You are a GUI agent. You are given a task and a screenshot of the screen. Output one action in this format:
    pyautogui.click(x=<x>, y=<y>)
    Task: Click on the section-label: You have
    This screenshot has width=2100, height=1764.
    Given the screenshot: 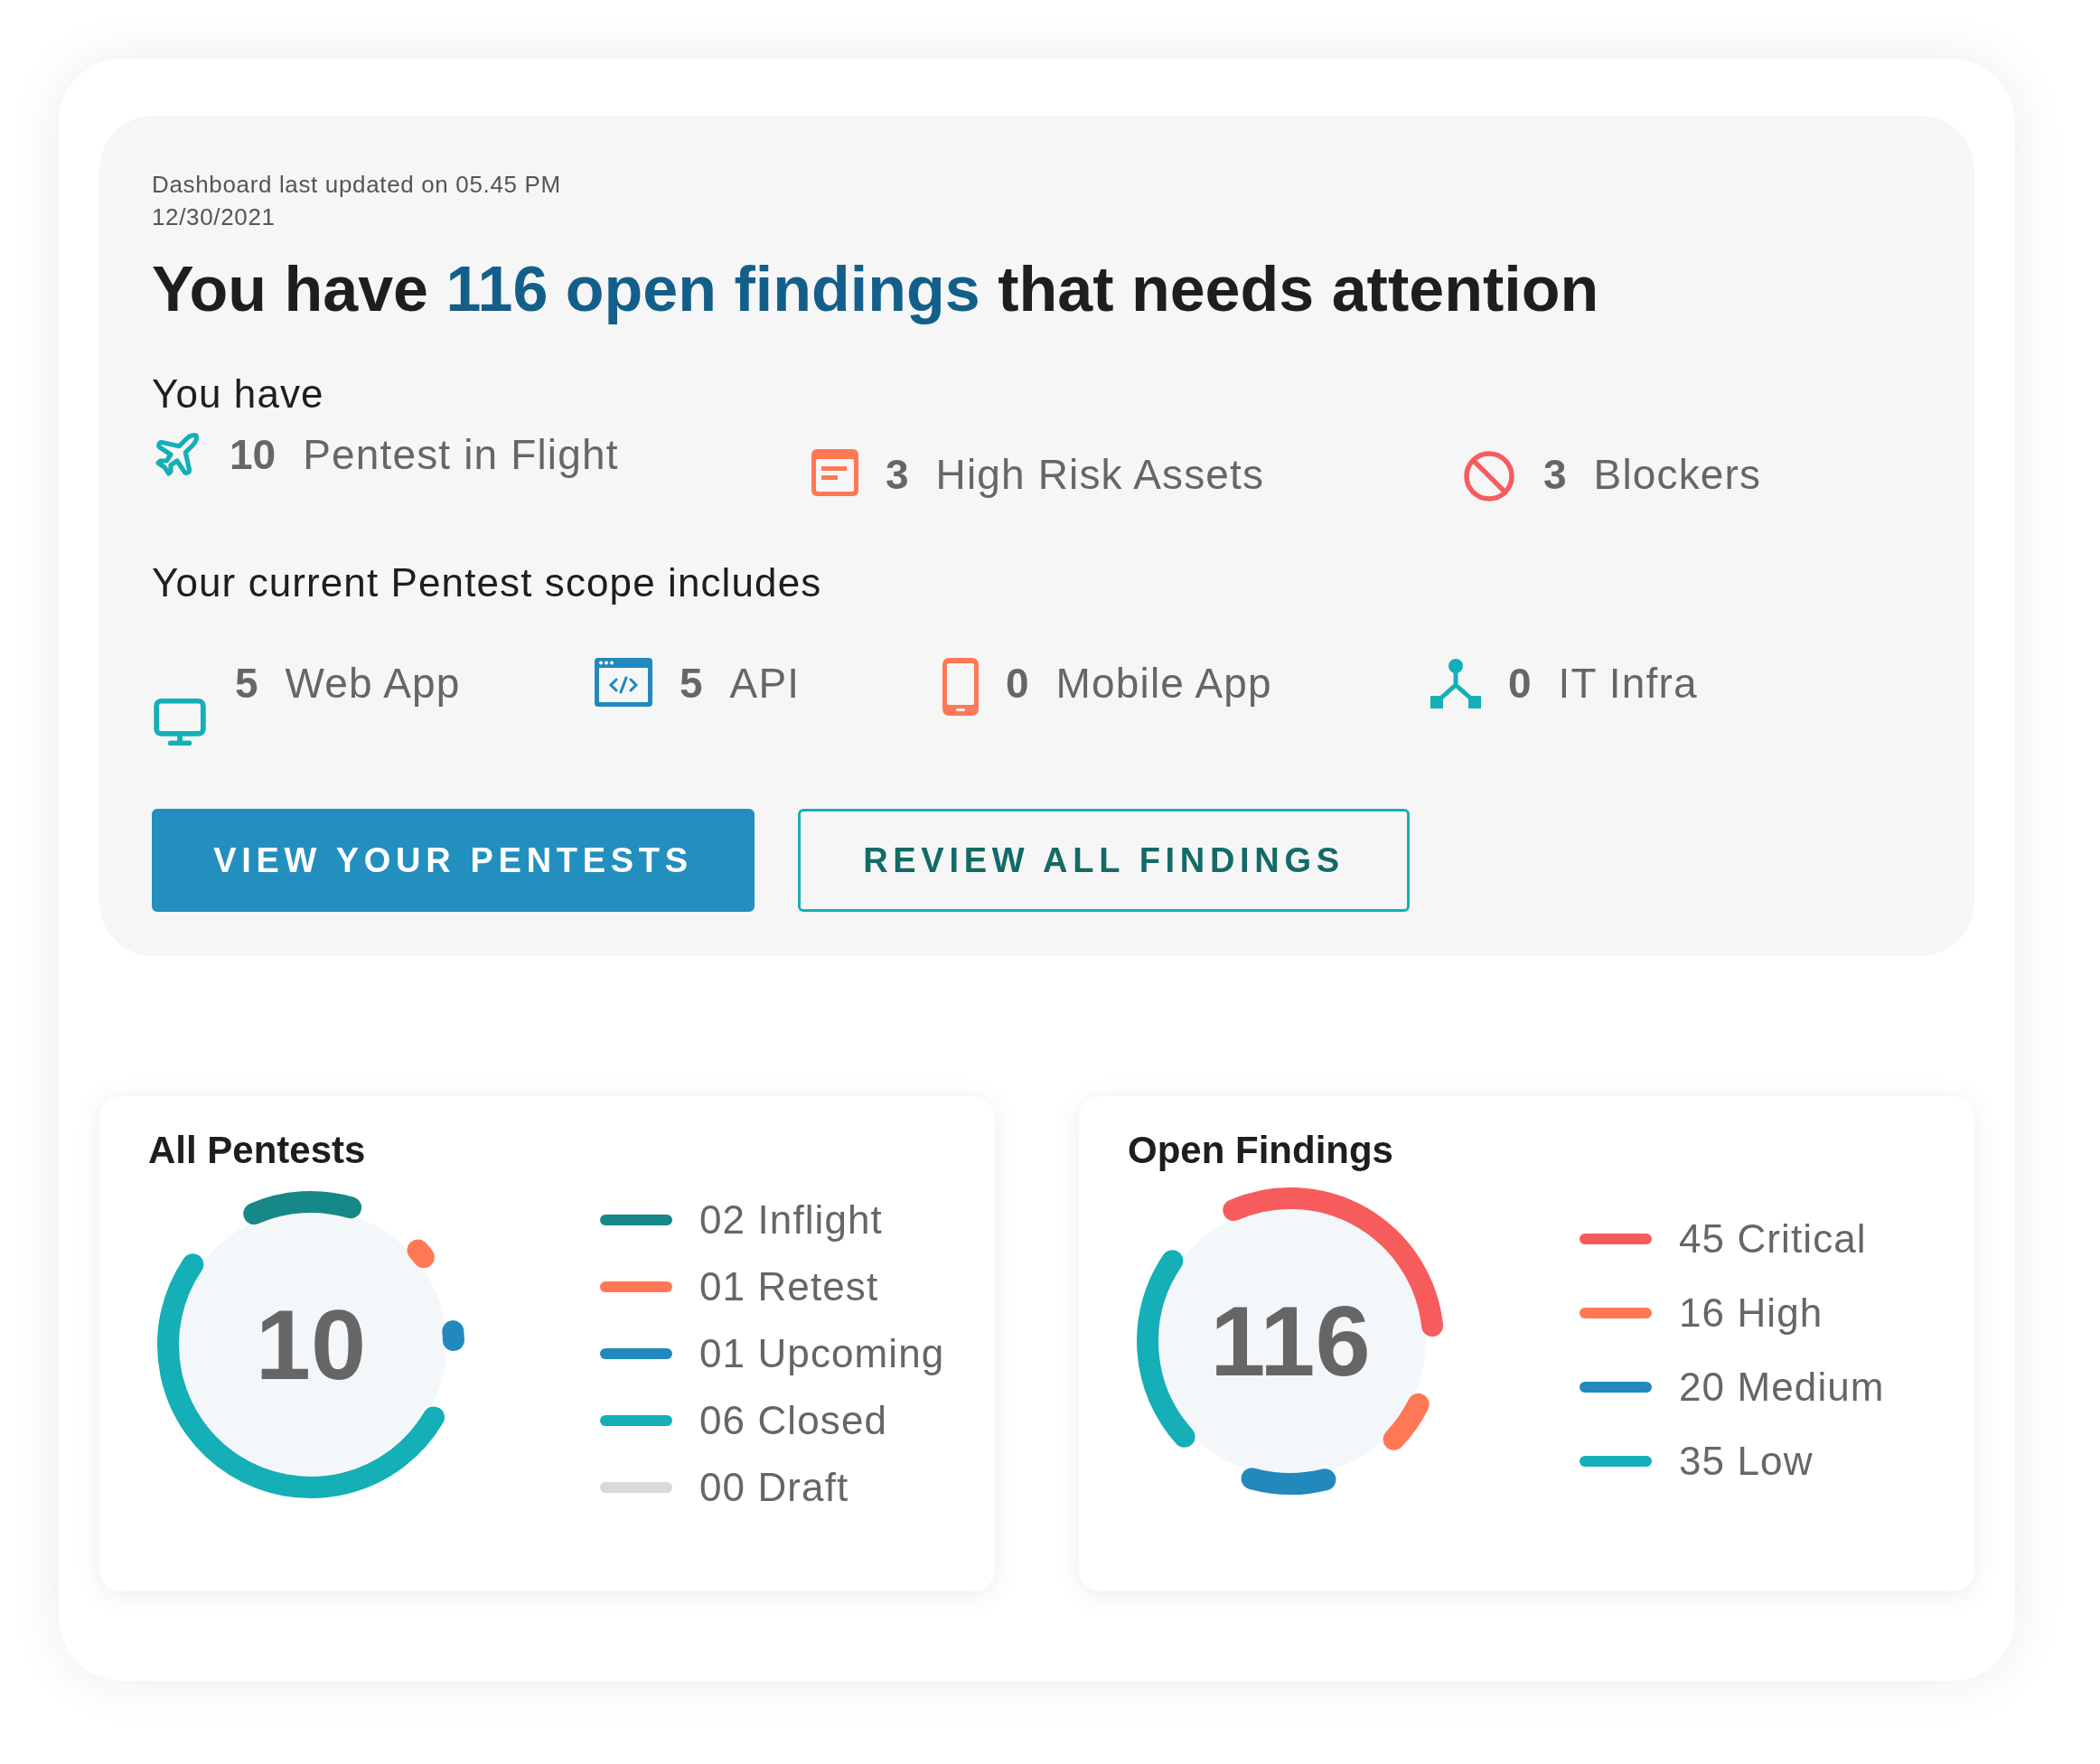 What is the action you would take?
    pyautogui.click(x=238, y=394)
    